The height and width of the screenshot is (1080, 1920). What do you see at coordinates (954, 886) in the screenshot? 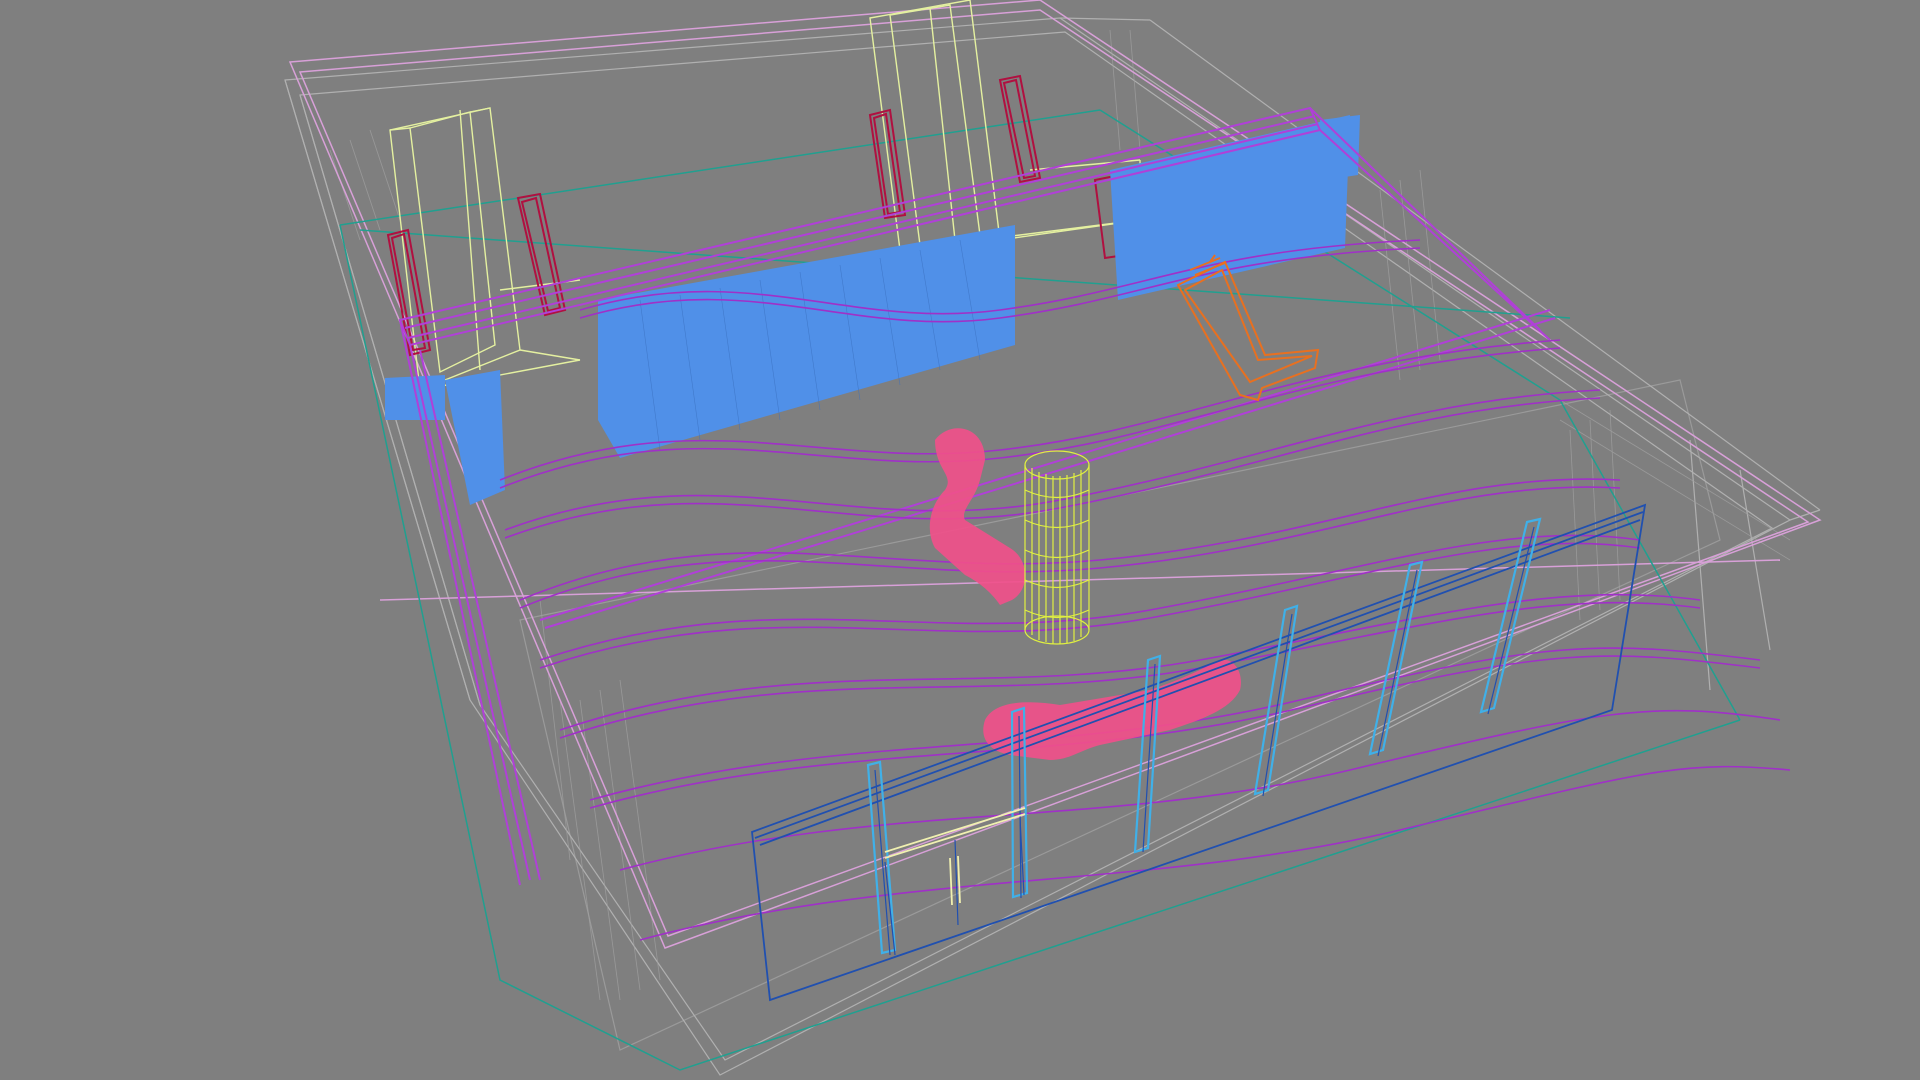
I see `entrance-door-frame` at bounding box center [954, 886].